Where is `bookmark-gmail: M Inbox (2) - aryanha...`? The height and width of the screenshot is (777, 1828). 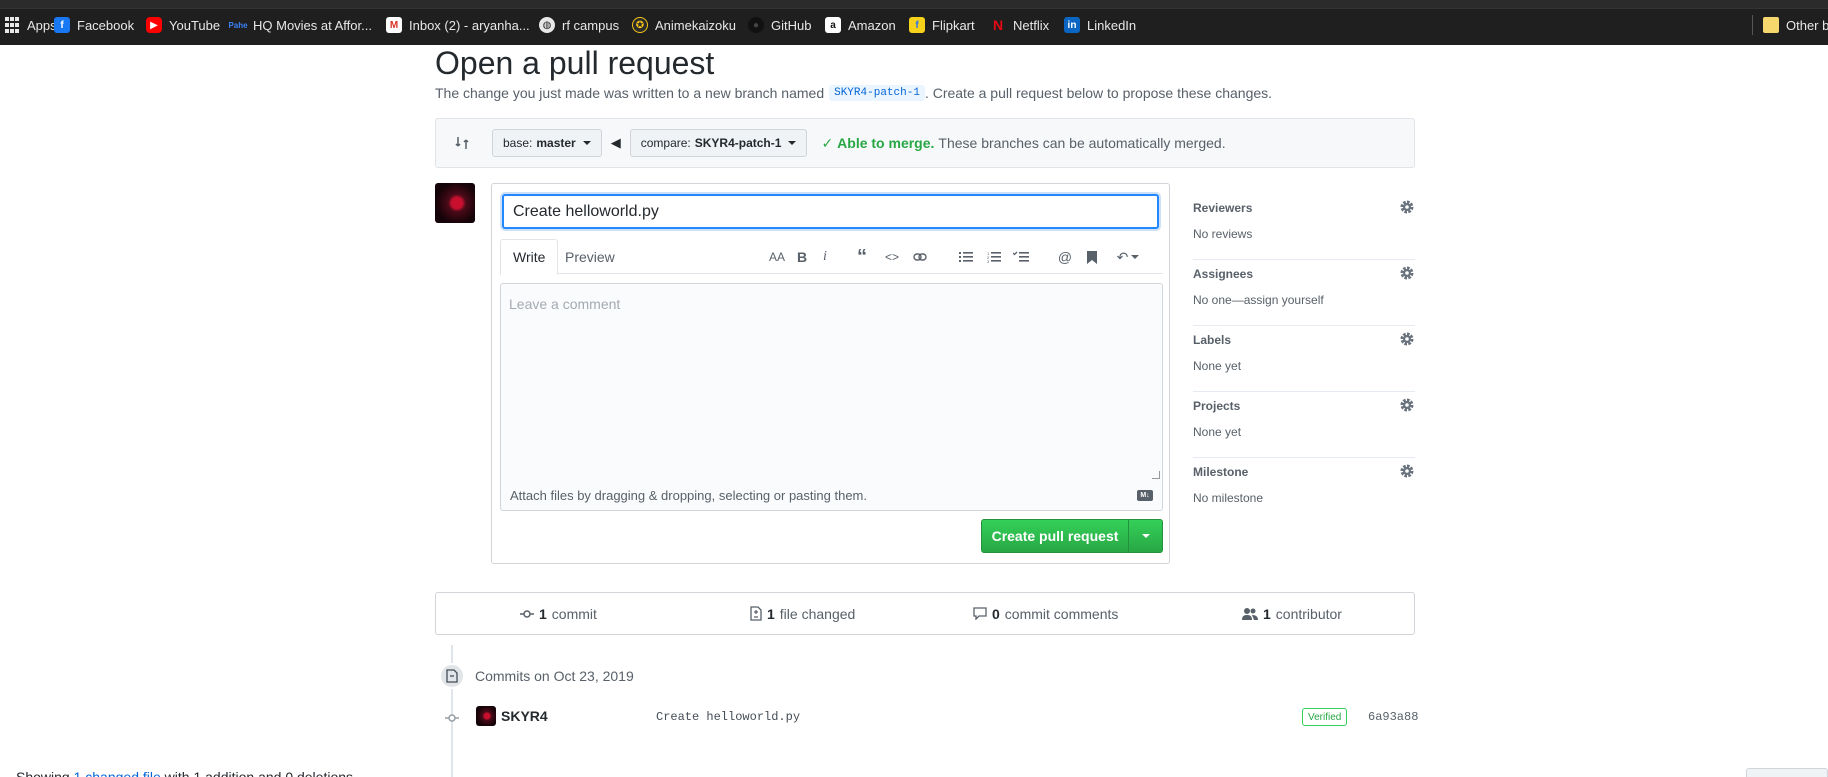 bookmark-gmail: M Inbox (2) - aryanha... is located at coordinates (458, 25).